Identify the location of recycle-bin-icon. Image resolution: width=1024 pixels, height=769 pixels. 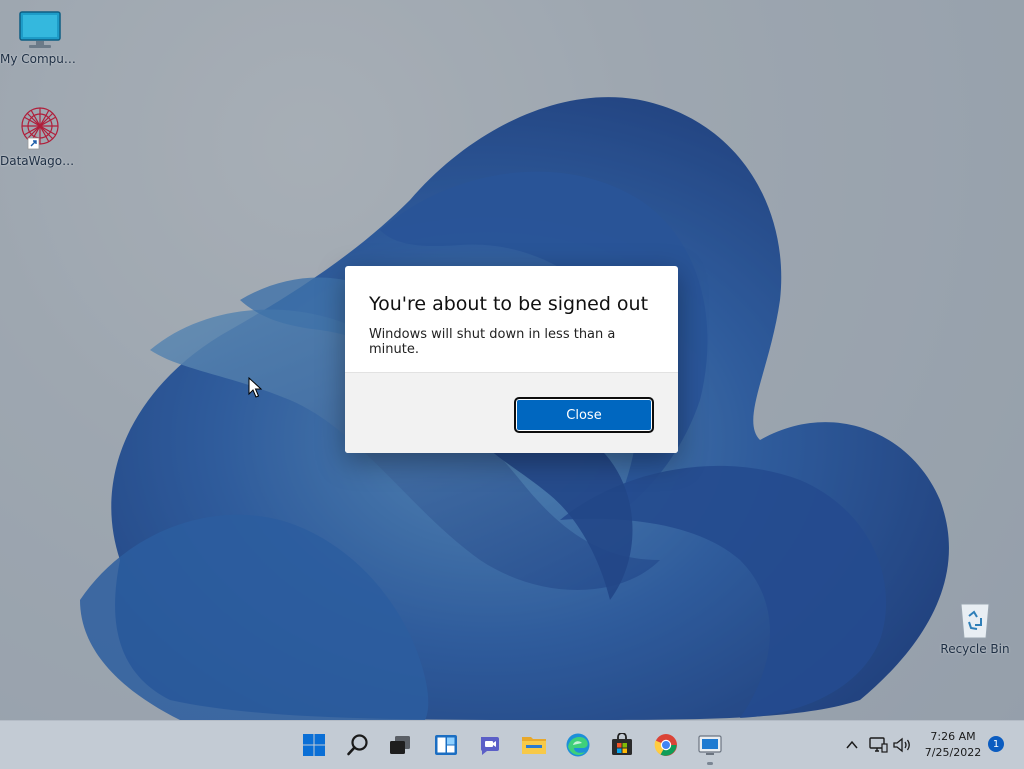
(975, 621).